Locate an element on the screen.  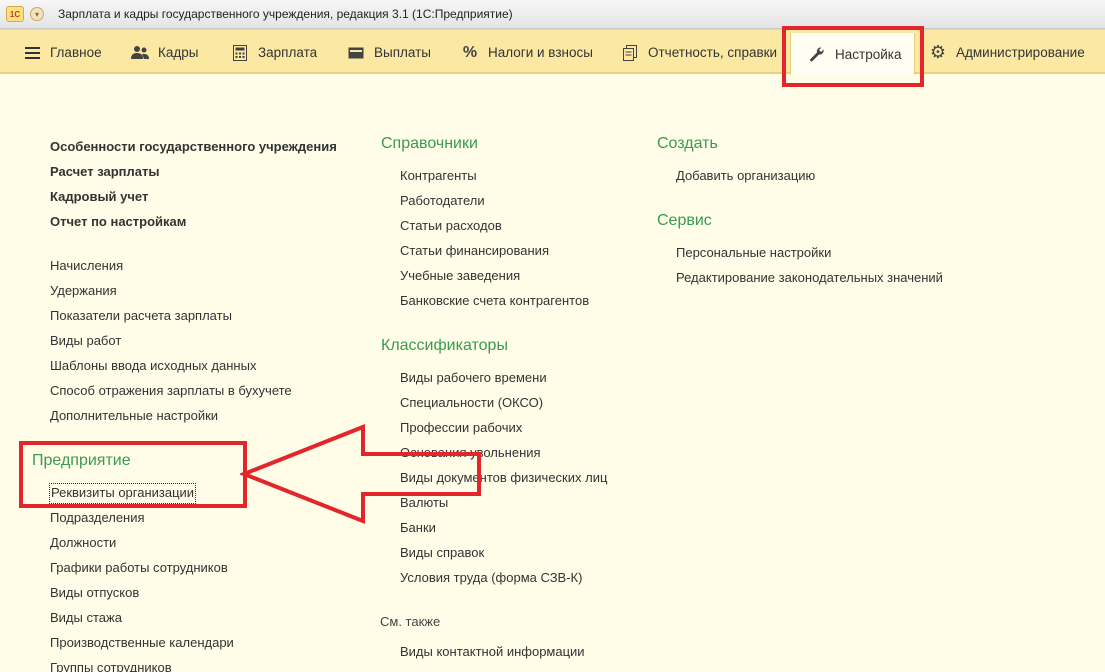
section-taxes: % Налоги и взносы is located at coordinates (526, 52).